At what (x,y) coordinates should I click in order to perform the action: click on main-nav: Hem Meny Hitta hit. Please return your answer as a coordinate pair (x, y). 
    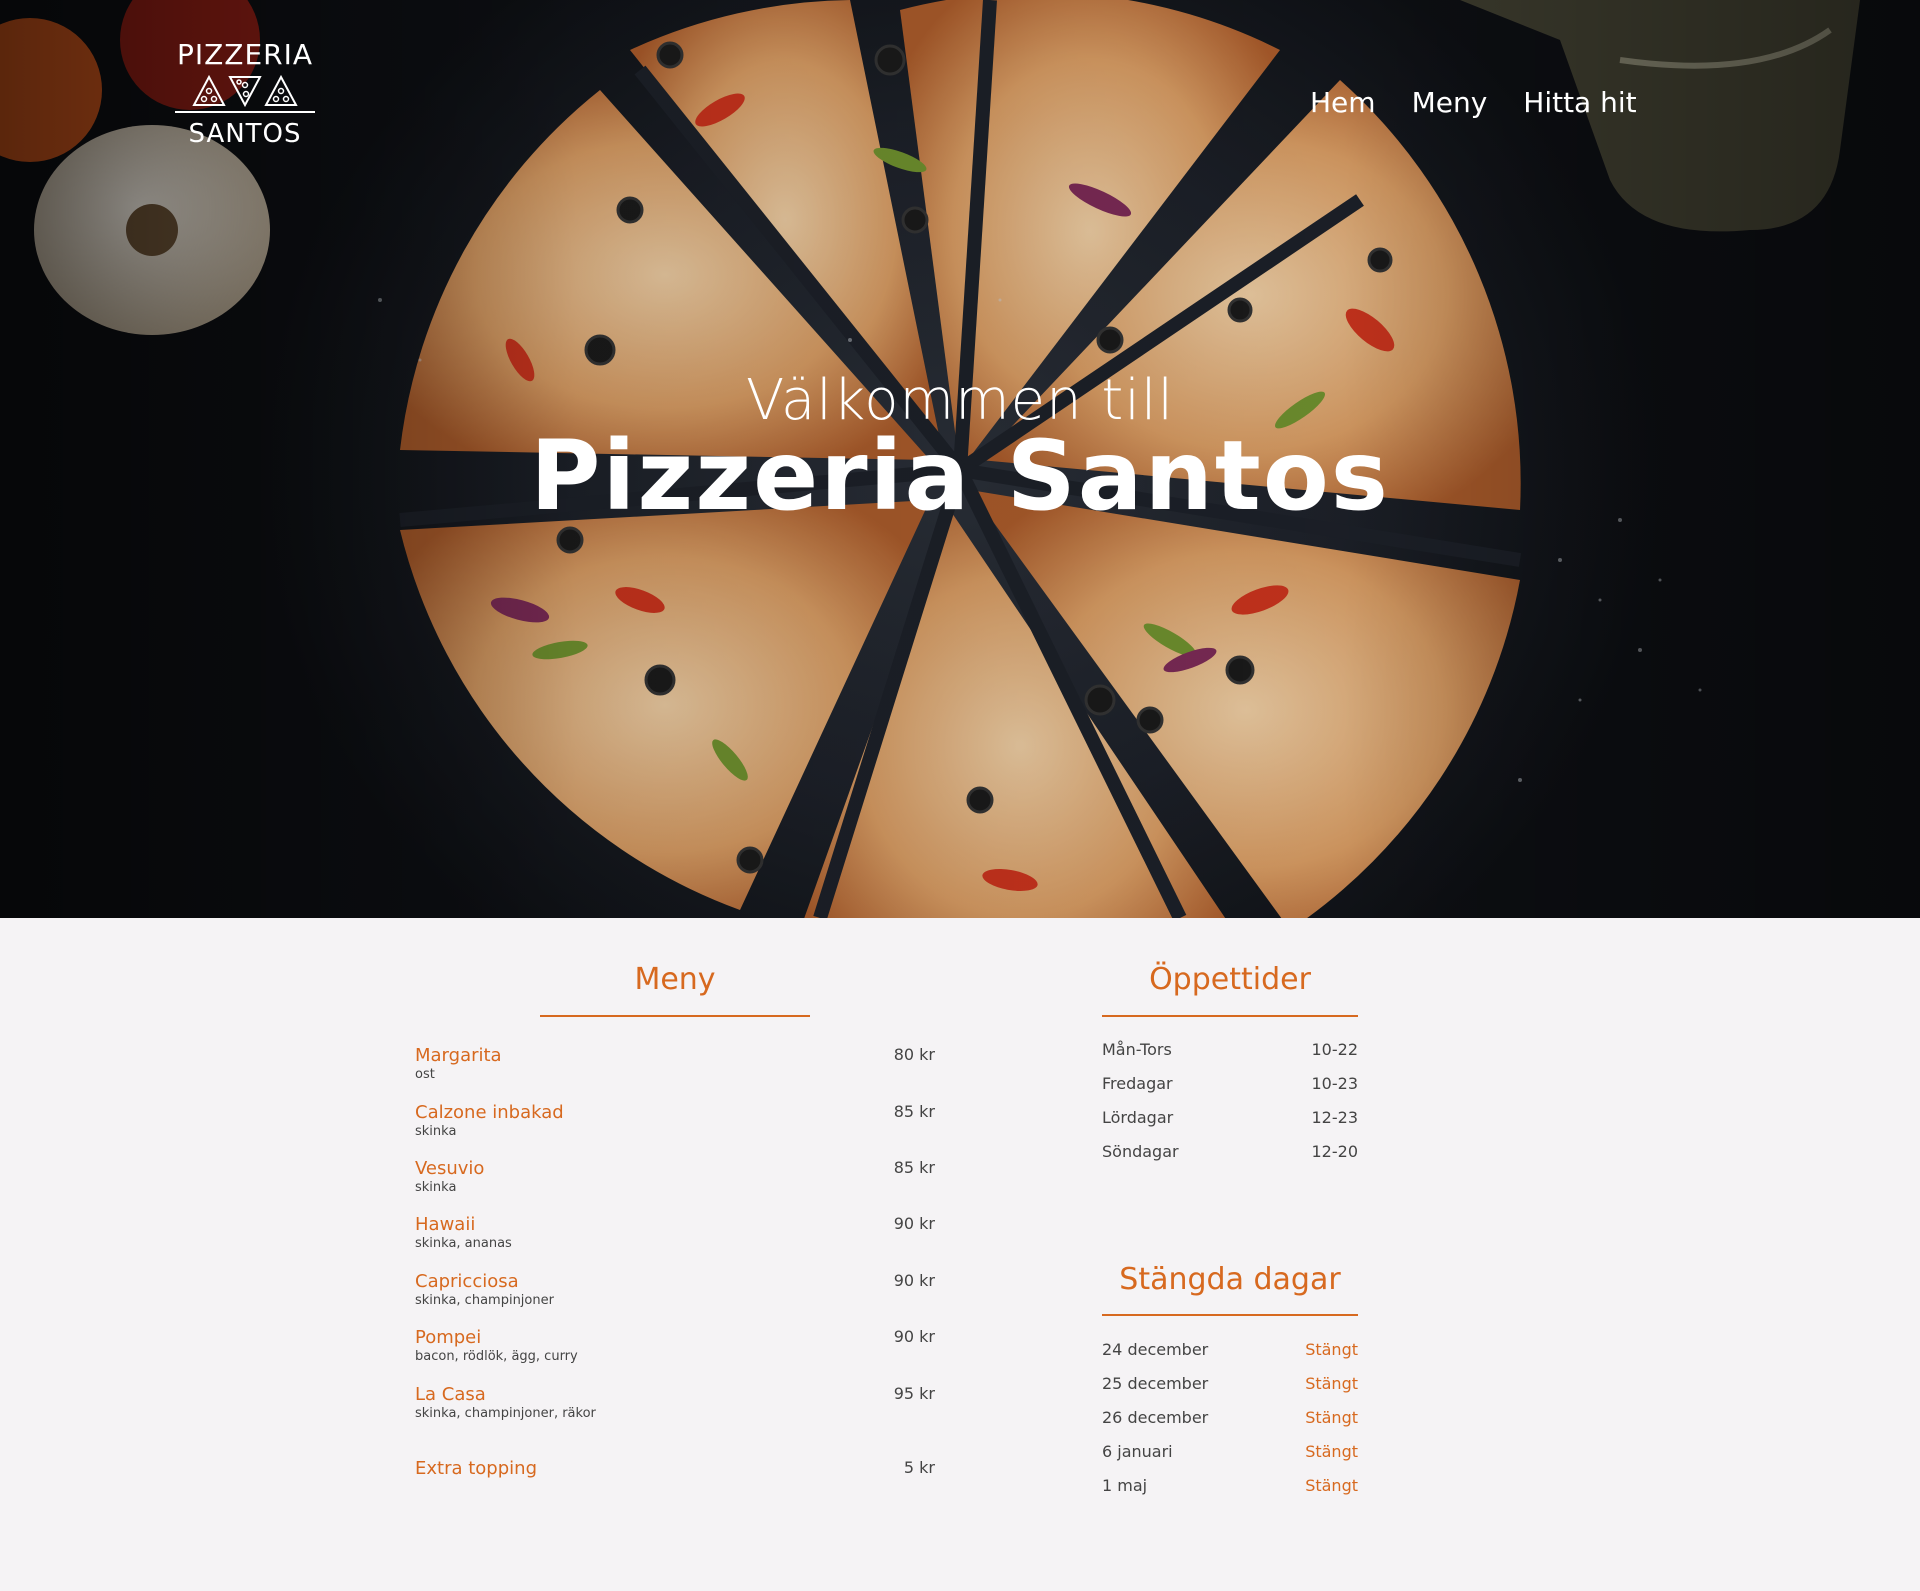
    Looking at the image, I should click on (1473, 102).